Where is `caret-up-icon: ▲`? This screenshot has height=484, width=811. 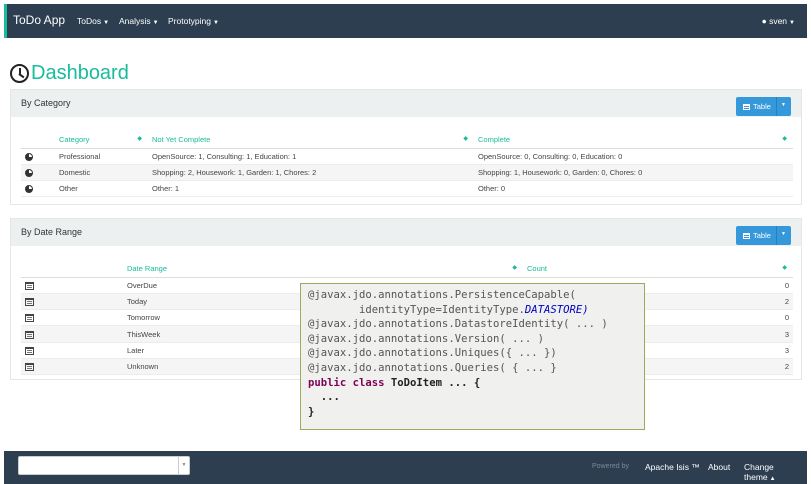
caret-up-icon: ▲ is located at coordinates (772, 479).